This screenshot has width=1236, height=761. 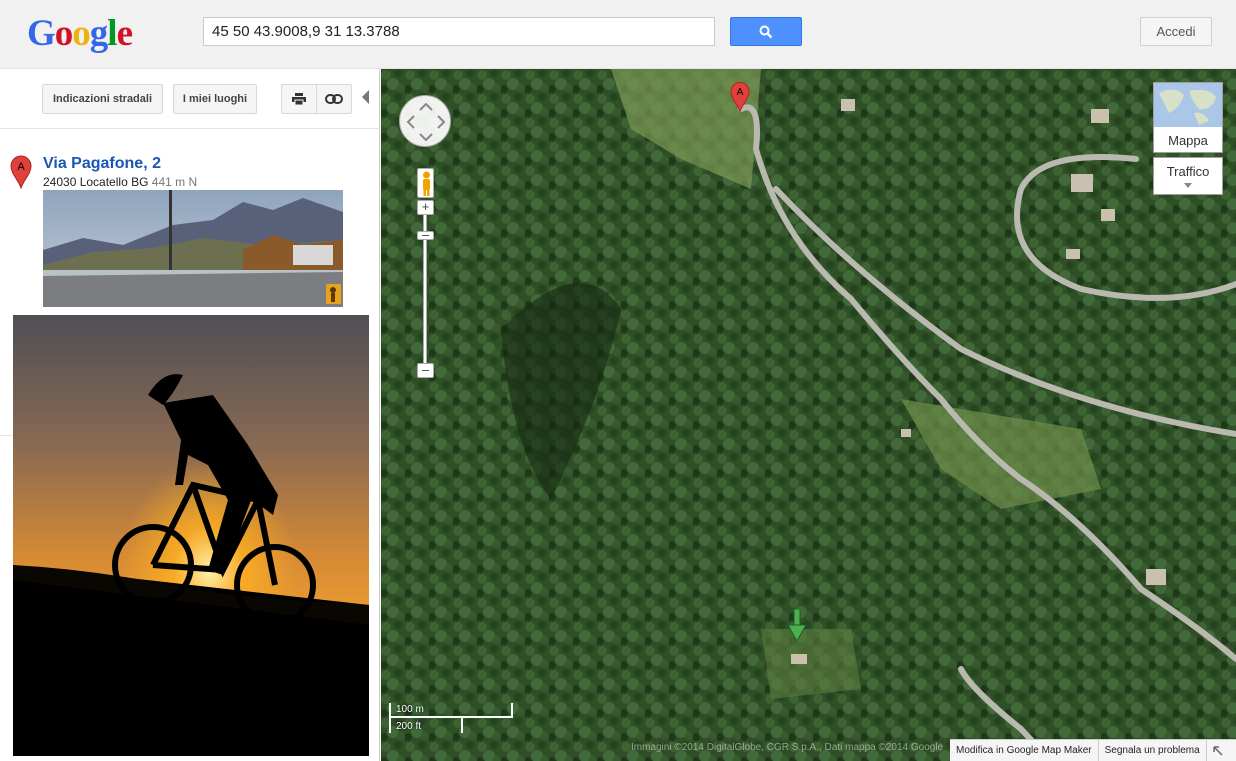 I want to click on pegman-icon, so click(x=425, y=183).